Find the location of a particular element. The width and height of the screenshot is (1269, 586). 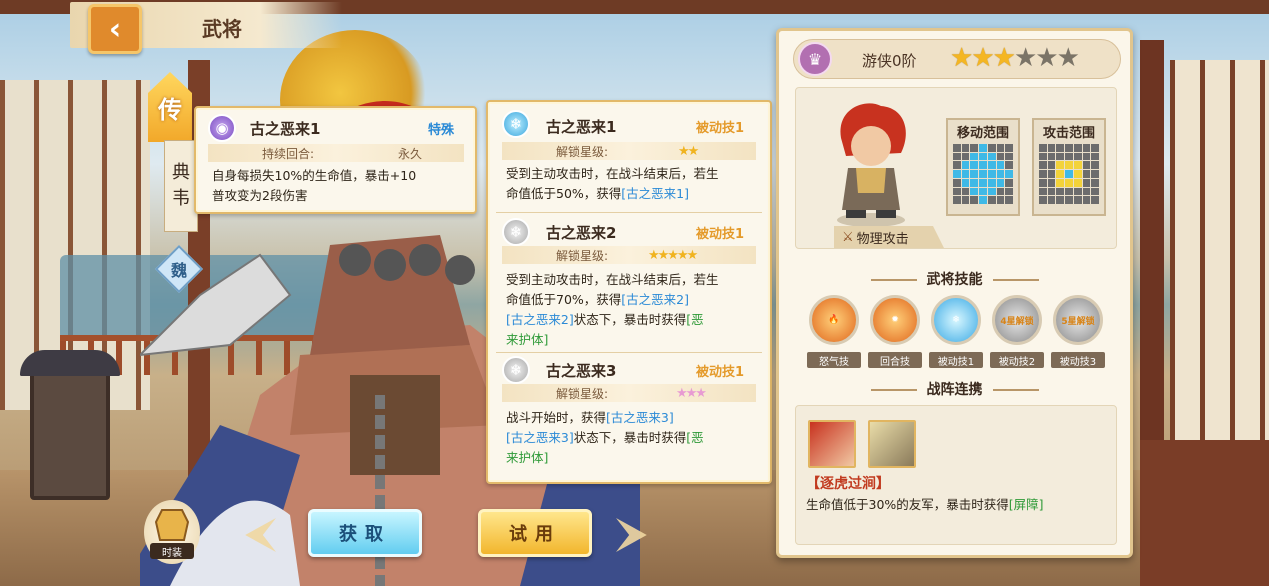

ice-spirit-icon: ❄ is located at coordinates (956, 320).